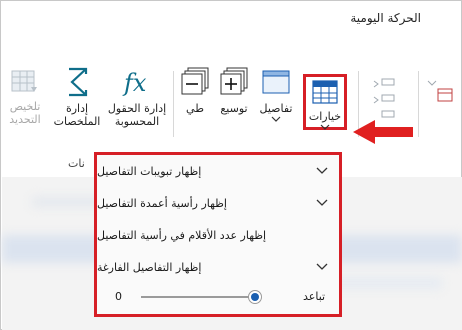 This screenshot has height=330, width=462. Describe the element at coordinates (234, 108) in the screenshot. I see `expand-label: توسيع` at that location.